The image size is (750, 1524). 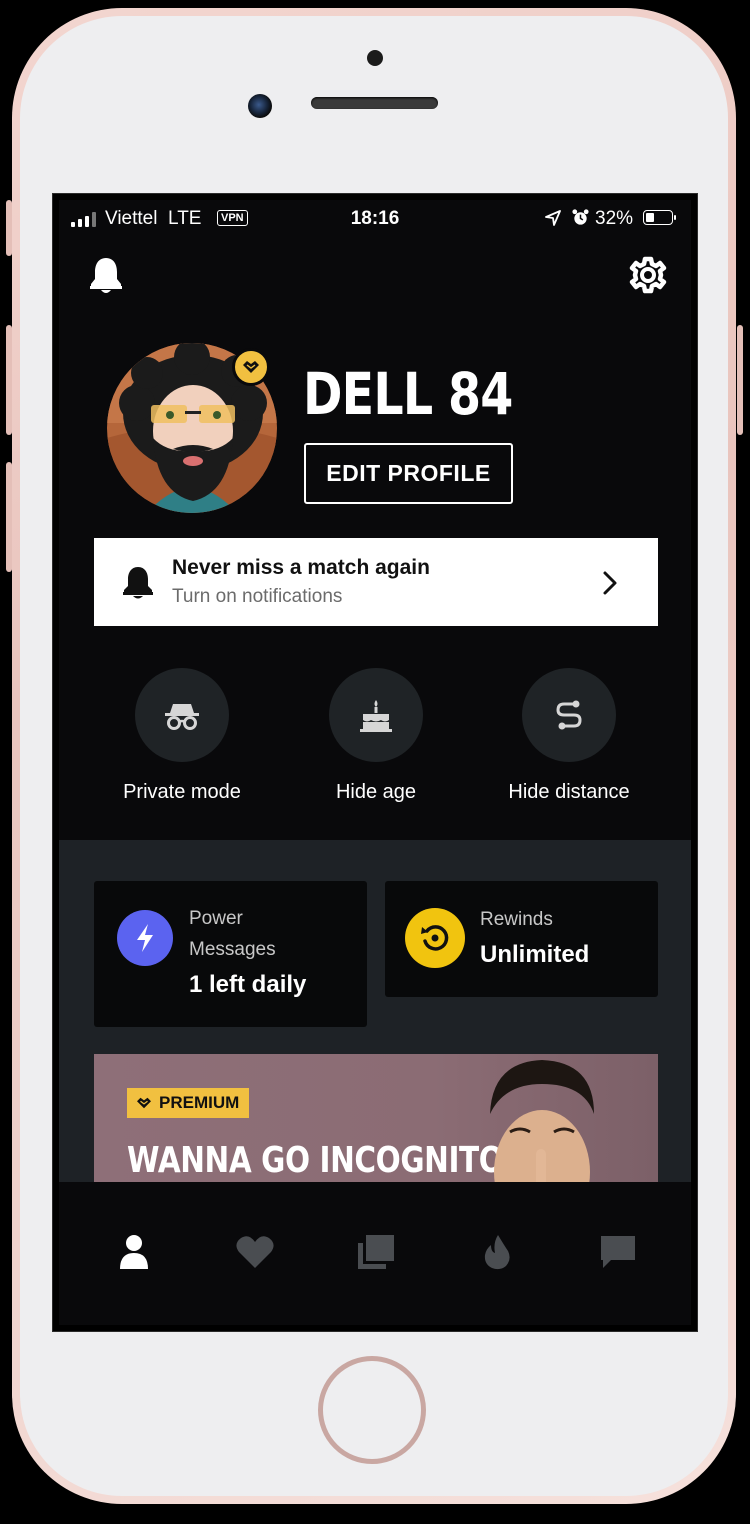 I want to click on flame-icon, so click(x=497, y=1252).